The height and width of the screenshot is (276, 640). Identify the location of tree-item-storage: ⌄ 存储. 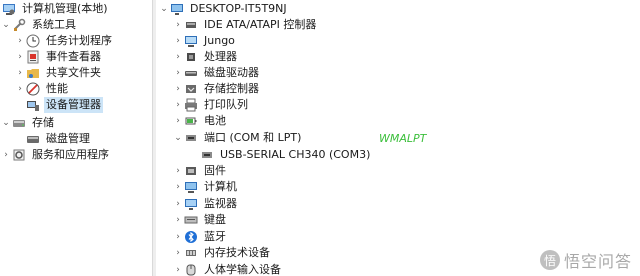
(28, 123).